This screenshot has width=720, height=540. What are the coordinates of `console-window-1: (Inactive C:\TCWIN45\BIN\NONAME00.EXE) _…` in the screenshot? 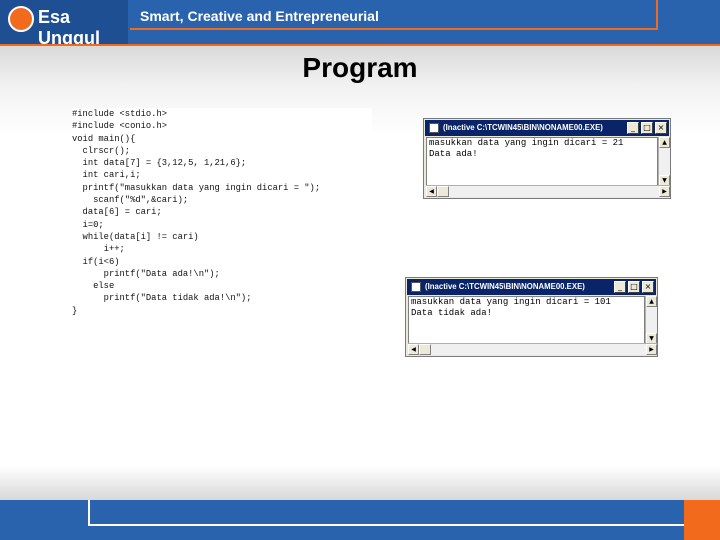 It's located at (547, 158).